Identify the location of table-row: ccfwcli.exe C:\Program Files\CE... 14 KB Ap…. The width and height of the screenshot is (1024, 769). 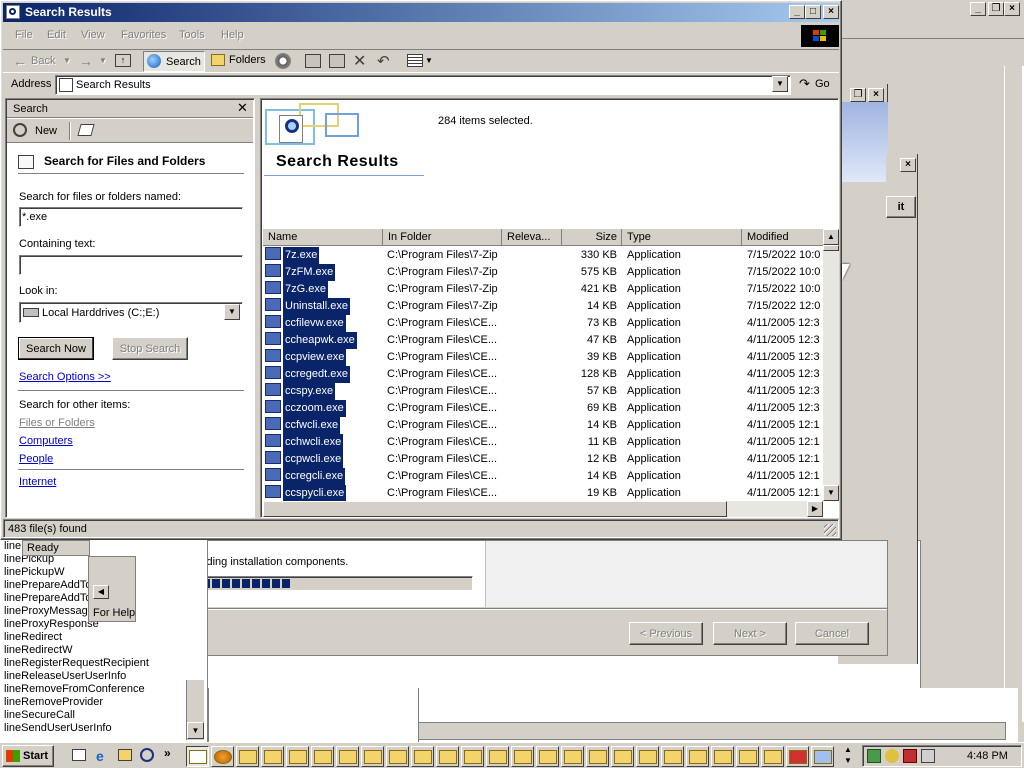
(544, 425).